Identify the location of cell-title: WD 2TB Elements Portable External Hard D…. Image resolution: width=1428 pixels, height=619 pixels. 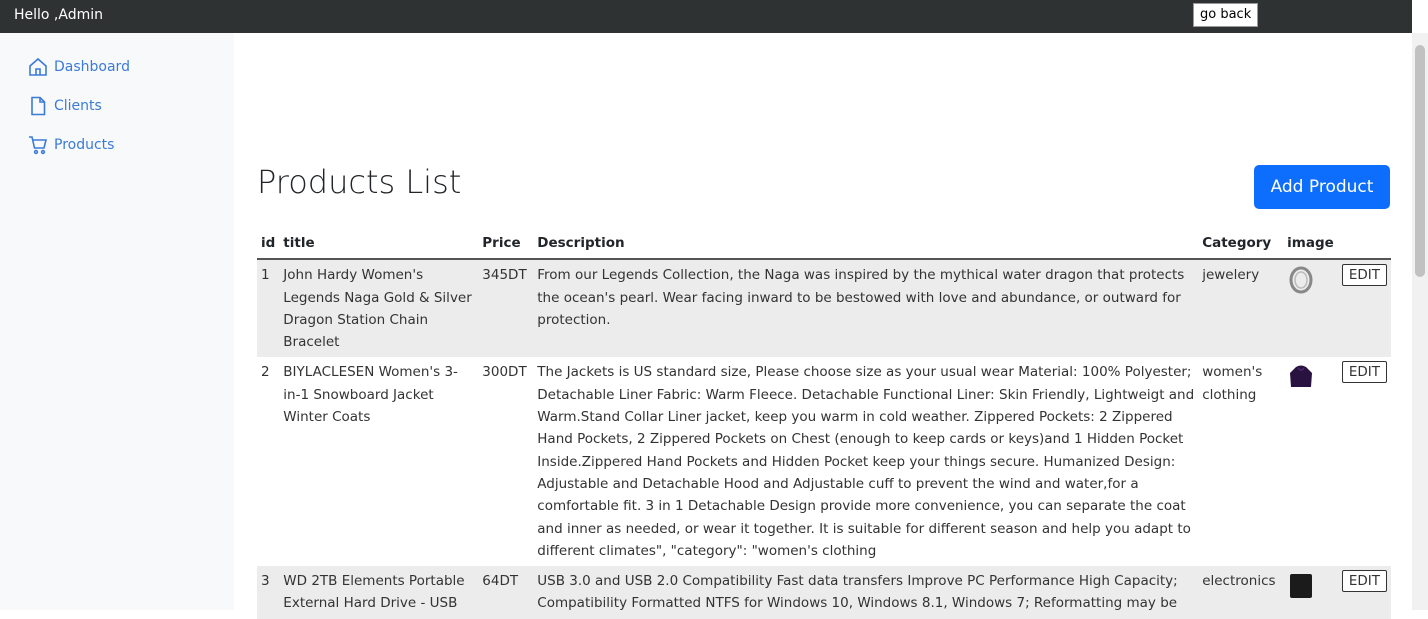
(379, 592).